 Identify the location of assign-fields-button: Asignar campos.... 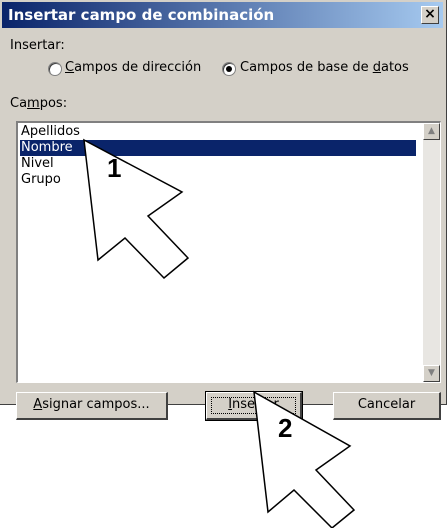
(92, 406).